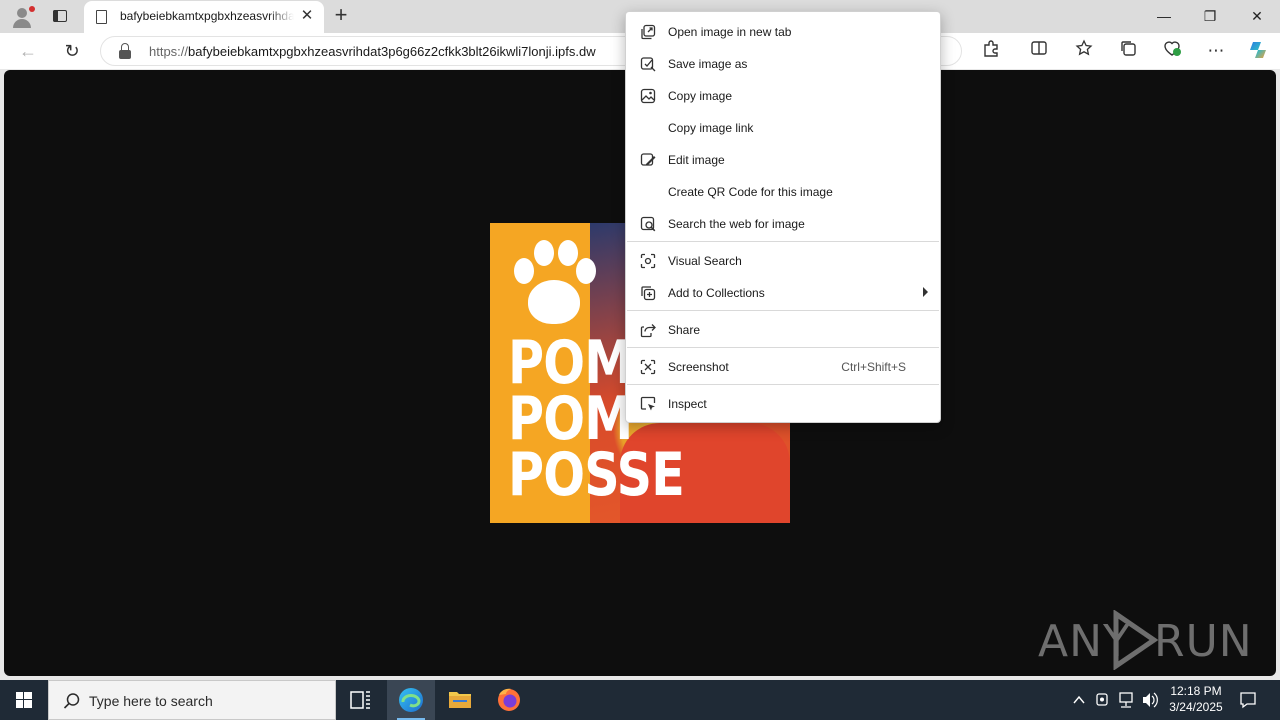 This screenshot has height=720, width=1280. I want to click on inspect-icon, so click(648, 403).